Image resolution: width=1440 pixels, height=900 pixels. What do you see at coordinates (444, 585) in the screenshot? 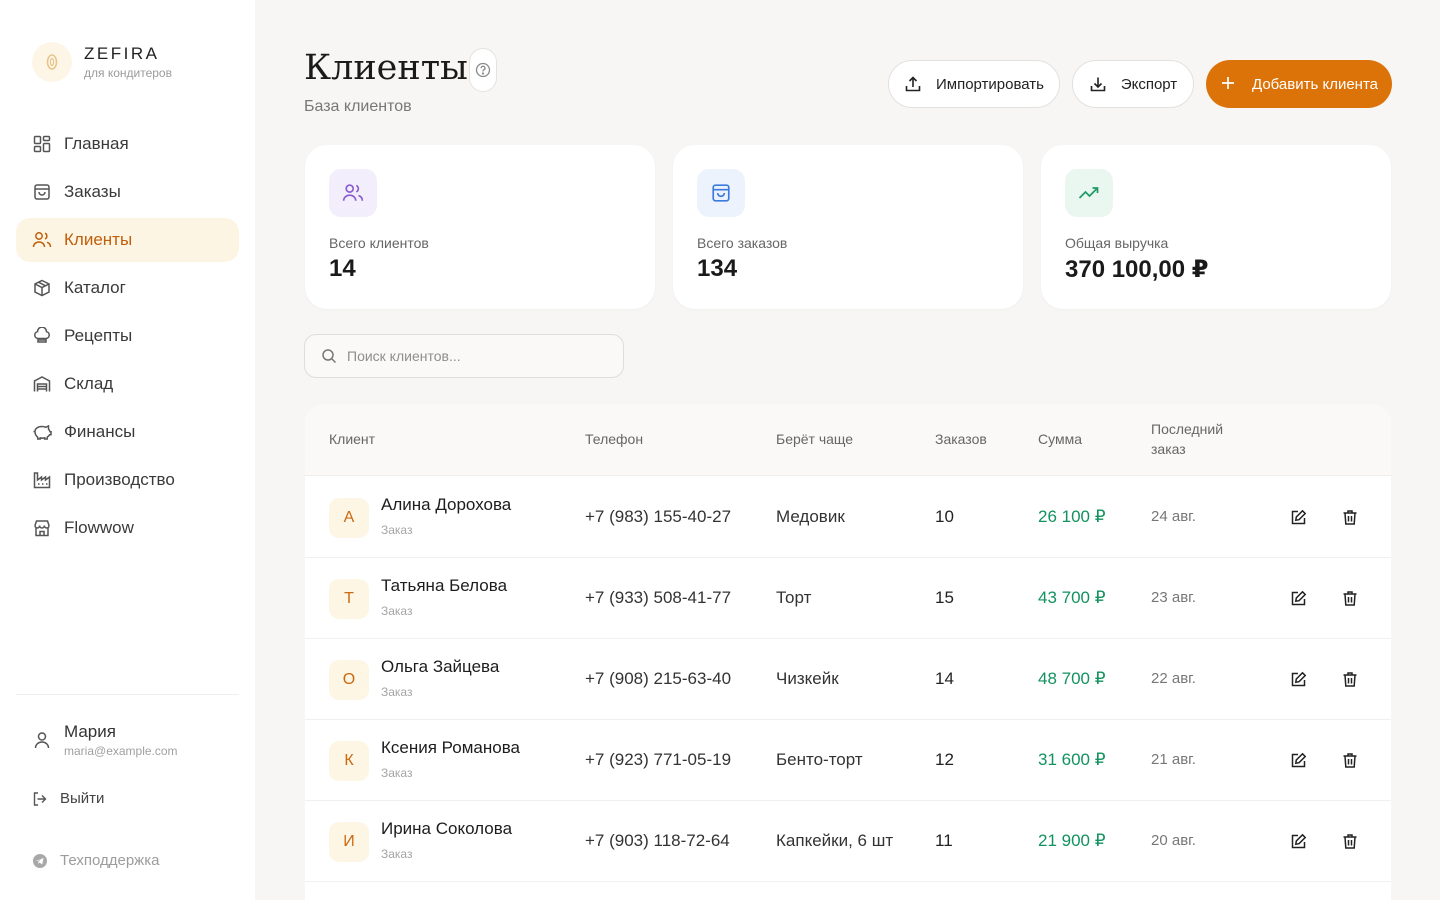
I see `client-name: Татьяна Белова` at bounding box center [444, 585].